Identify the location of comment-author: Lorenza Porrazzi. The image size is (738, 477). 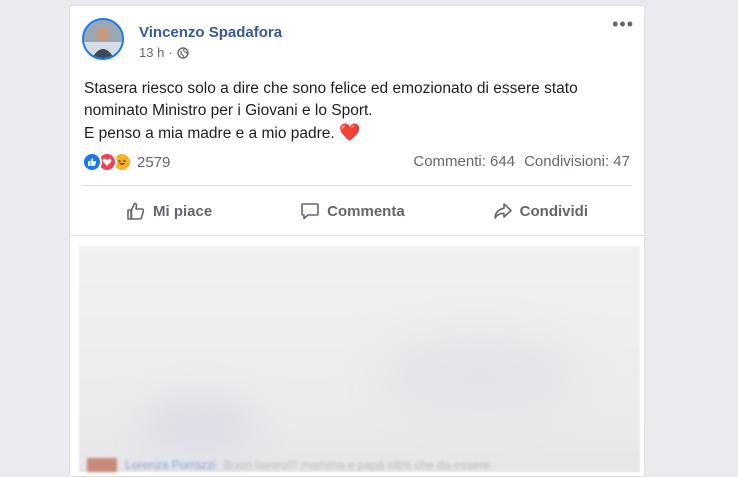
(170, 465).